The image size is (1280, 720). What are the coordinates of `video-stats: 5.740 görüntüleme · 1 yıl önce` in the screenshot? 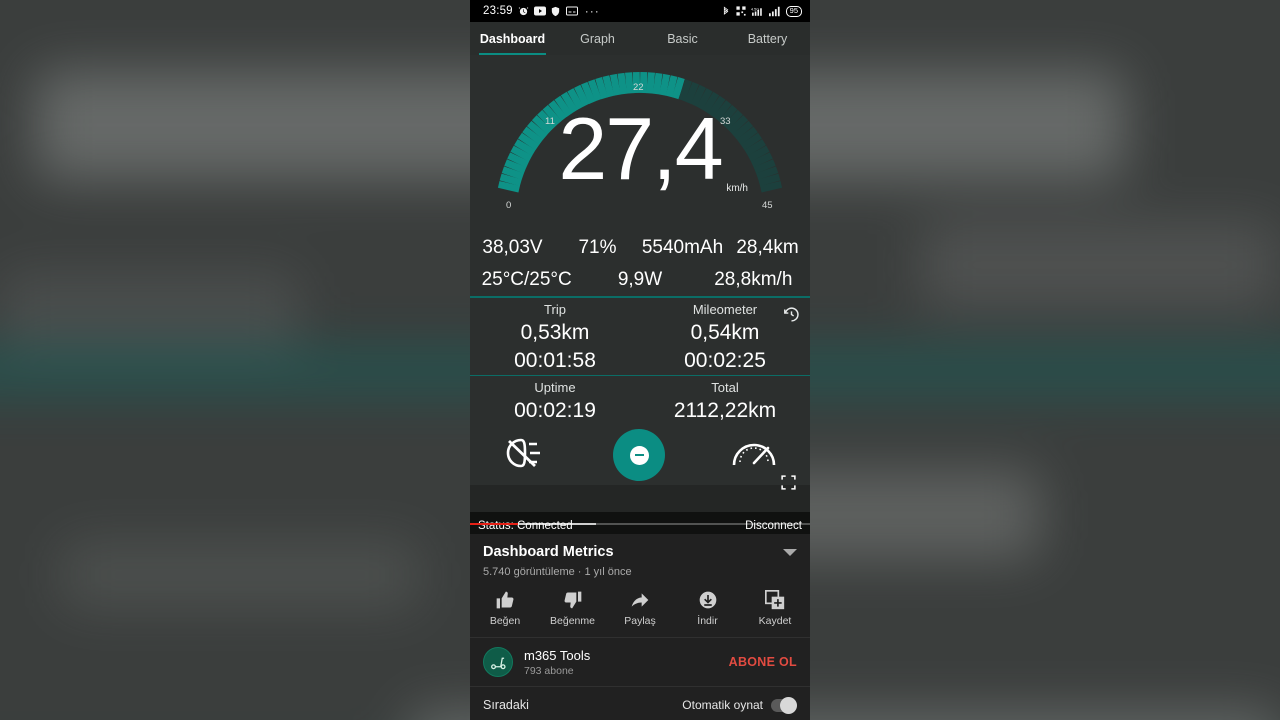 It's located at (557, 572).